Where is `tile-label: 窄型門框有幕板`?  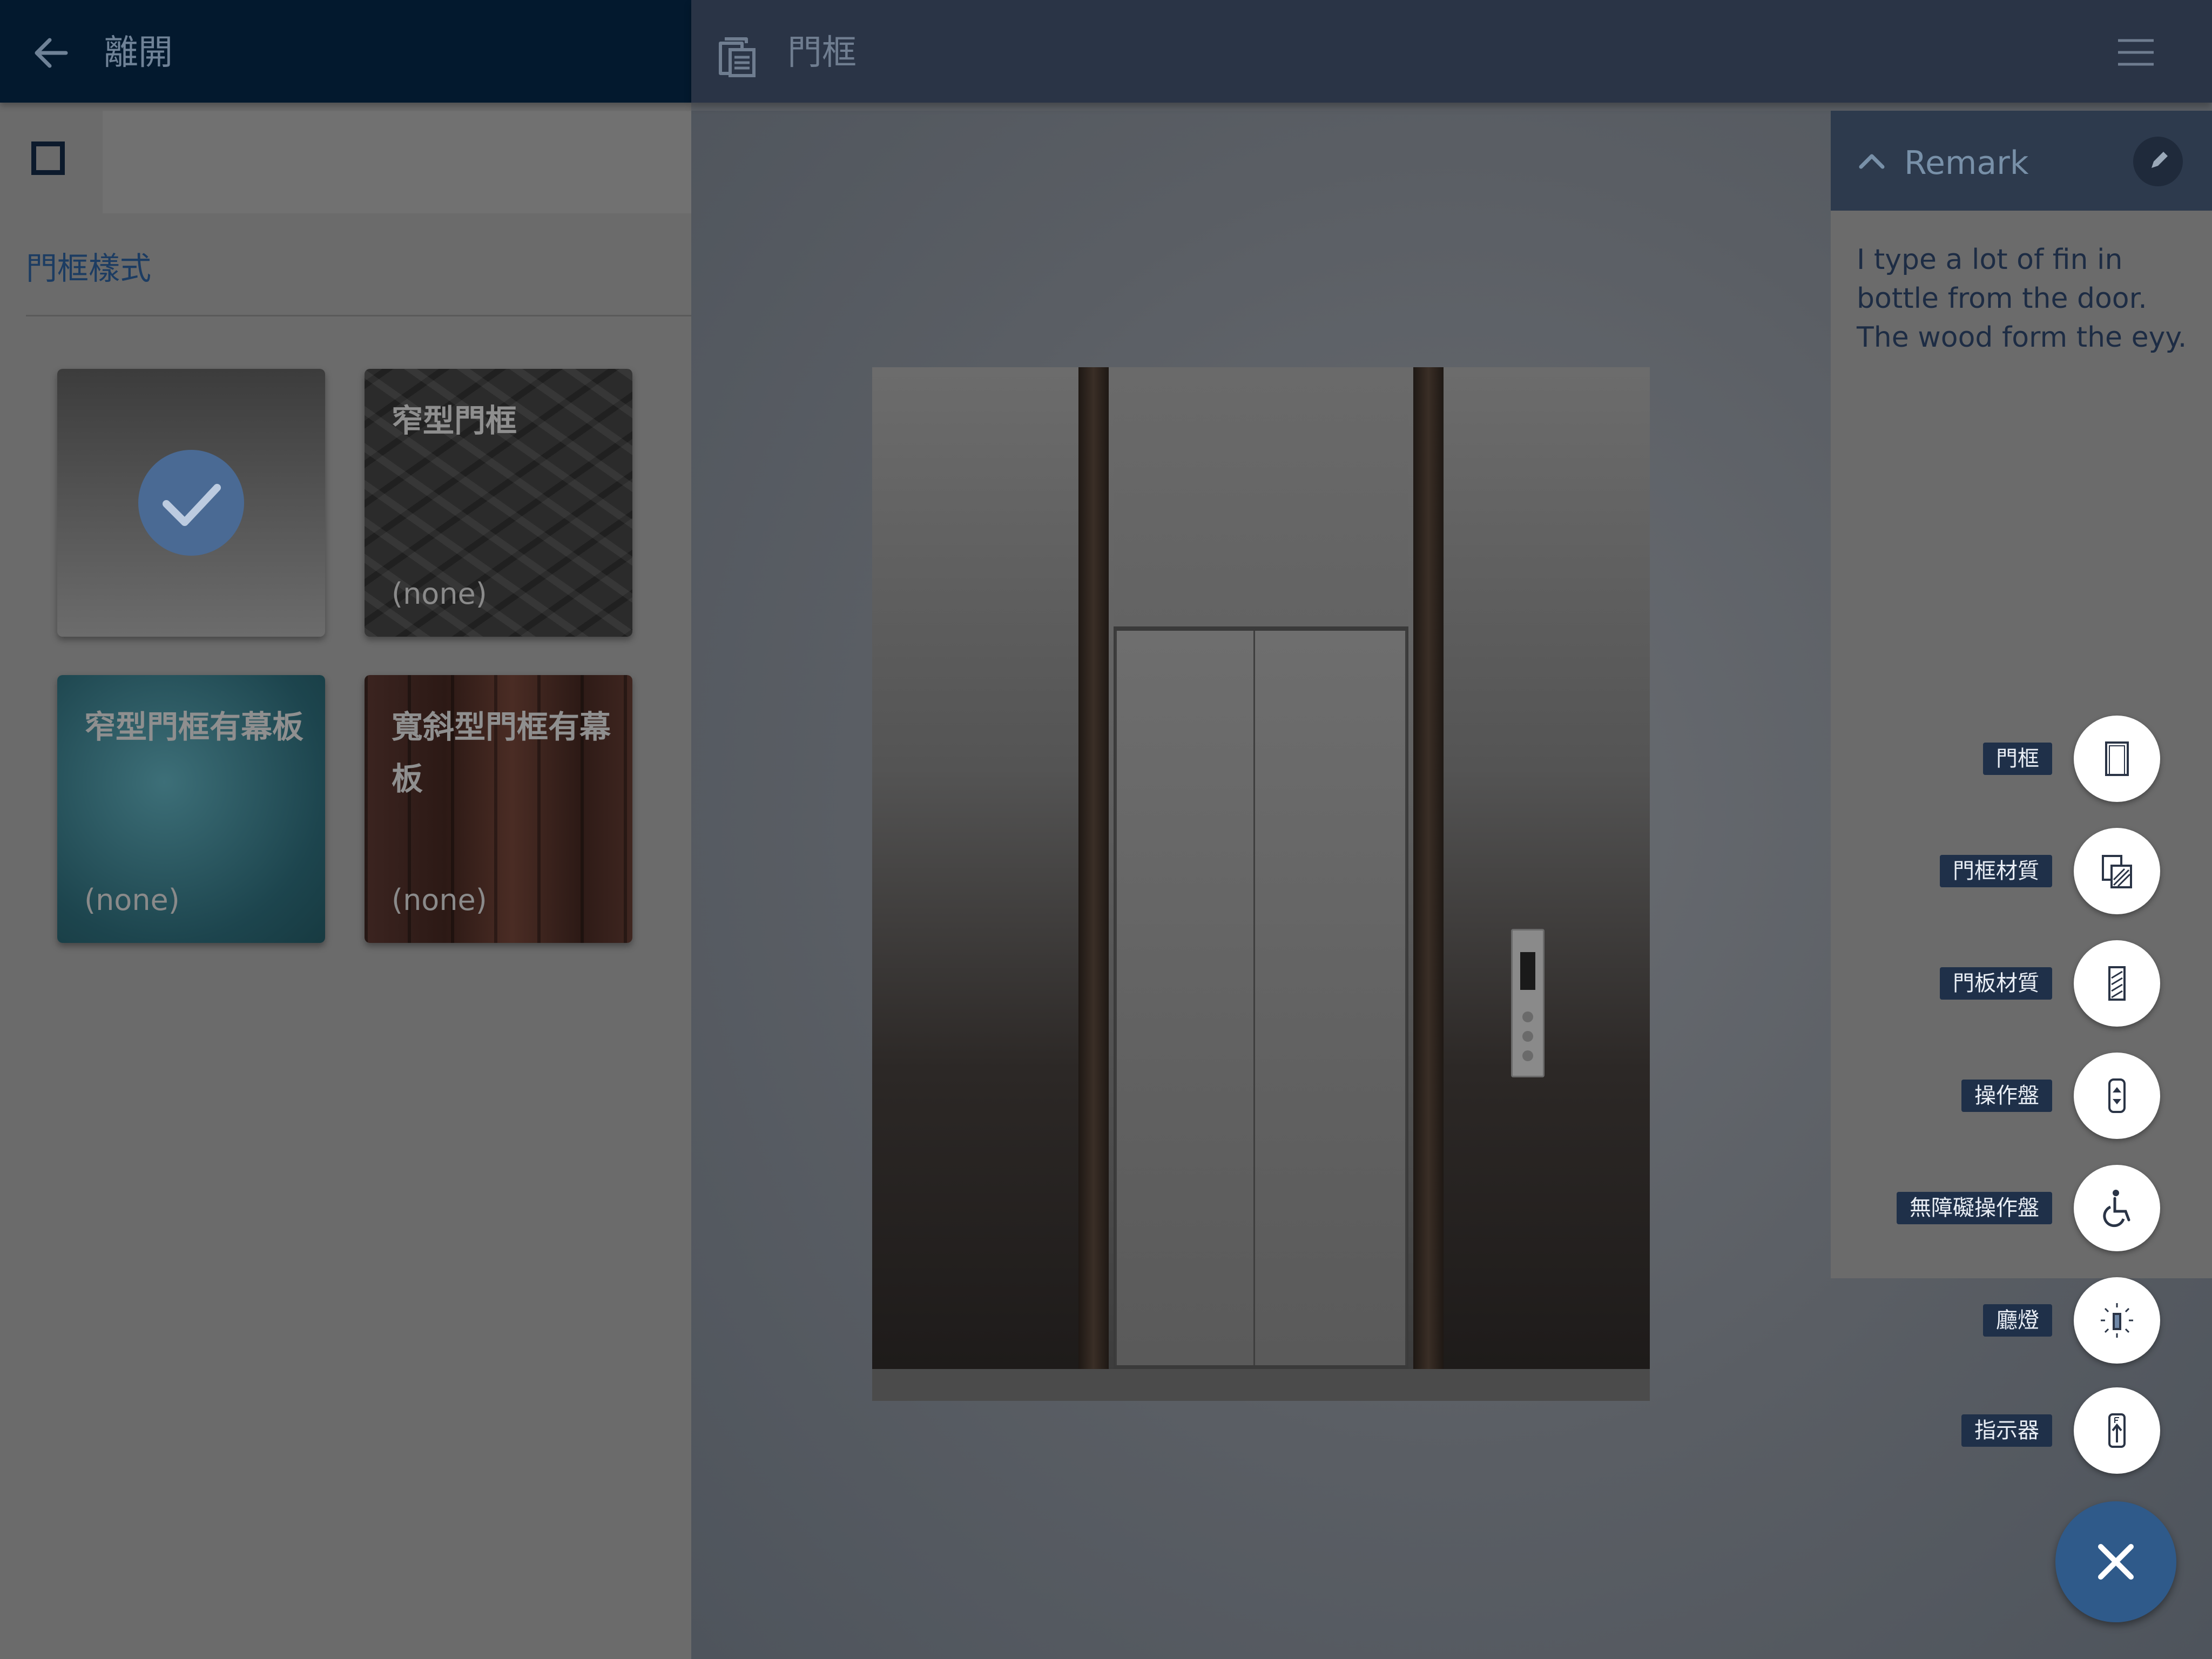 tile-label: 窄型門框有幕板 is located at coordinates (194, 727).